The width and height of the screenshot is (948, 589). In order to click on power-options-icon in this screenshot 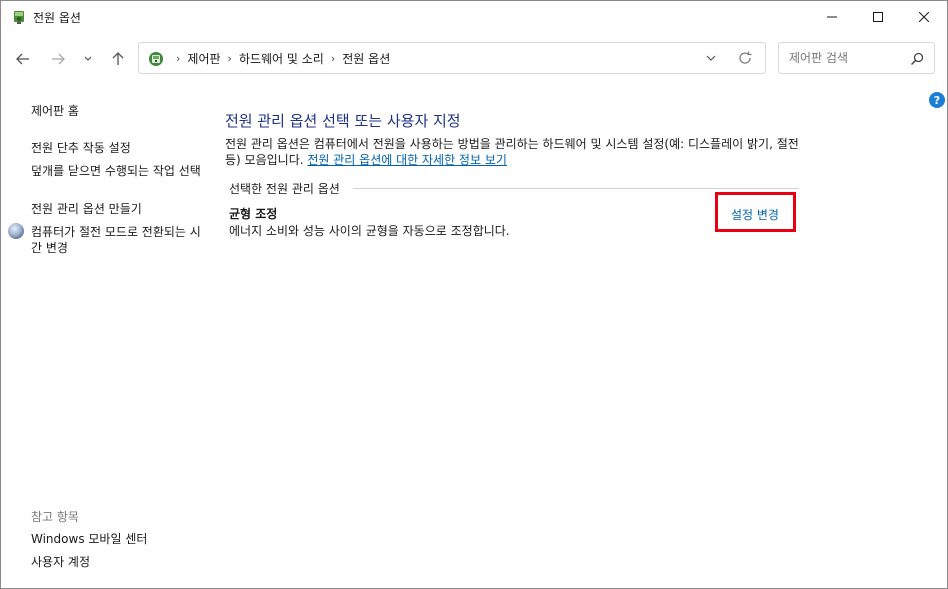, I will do `click(19, 17)`.